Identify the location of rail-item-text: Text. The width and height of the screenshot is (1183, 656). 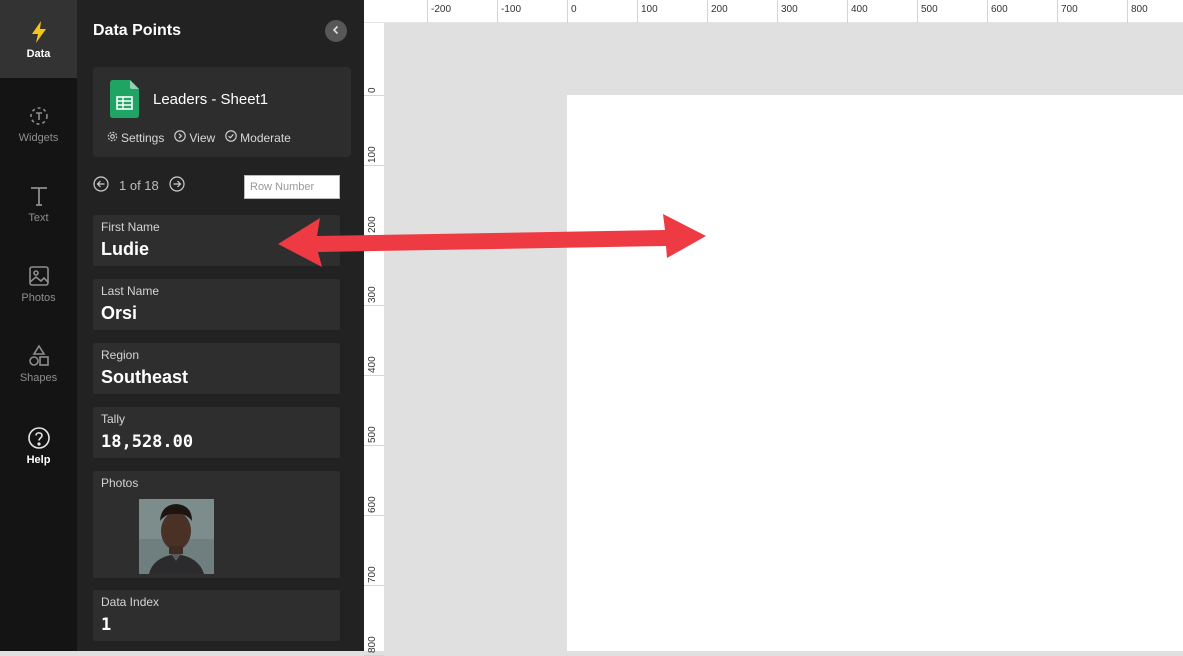
(38, 209).